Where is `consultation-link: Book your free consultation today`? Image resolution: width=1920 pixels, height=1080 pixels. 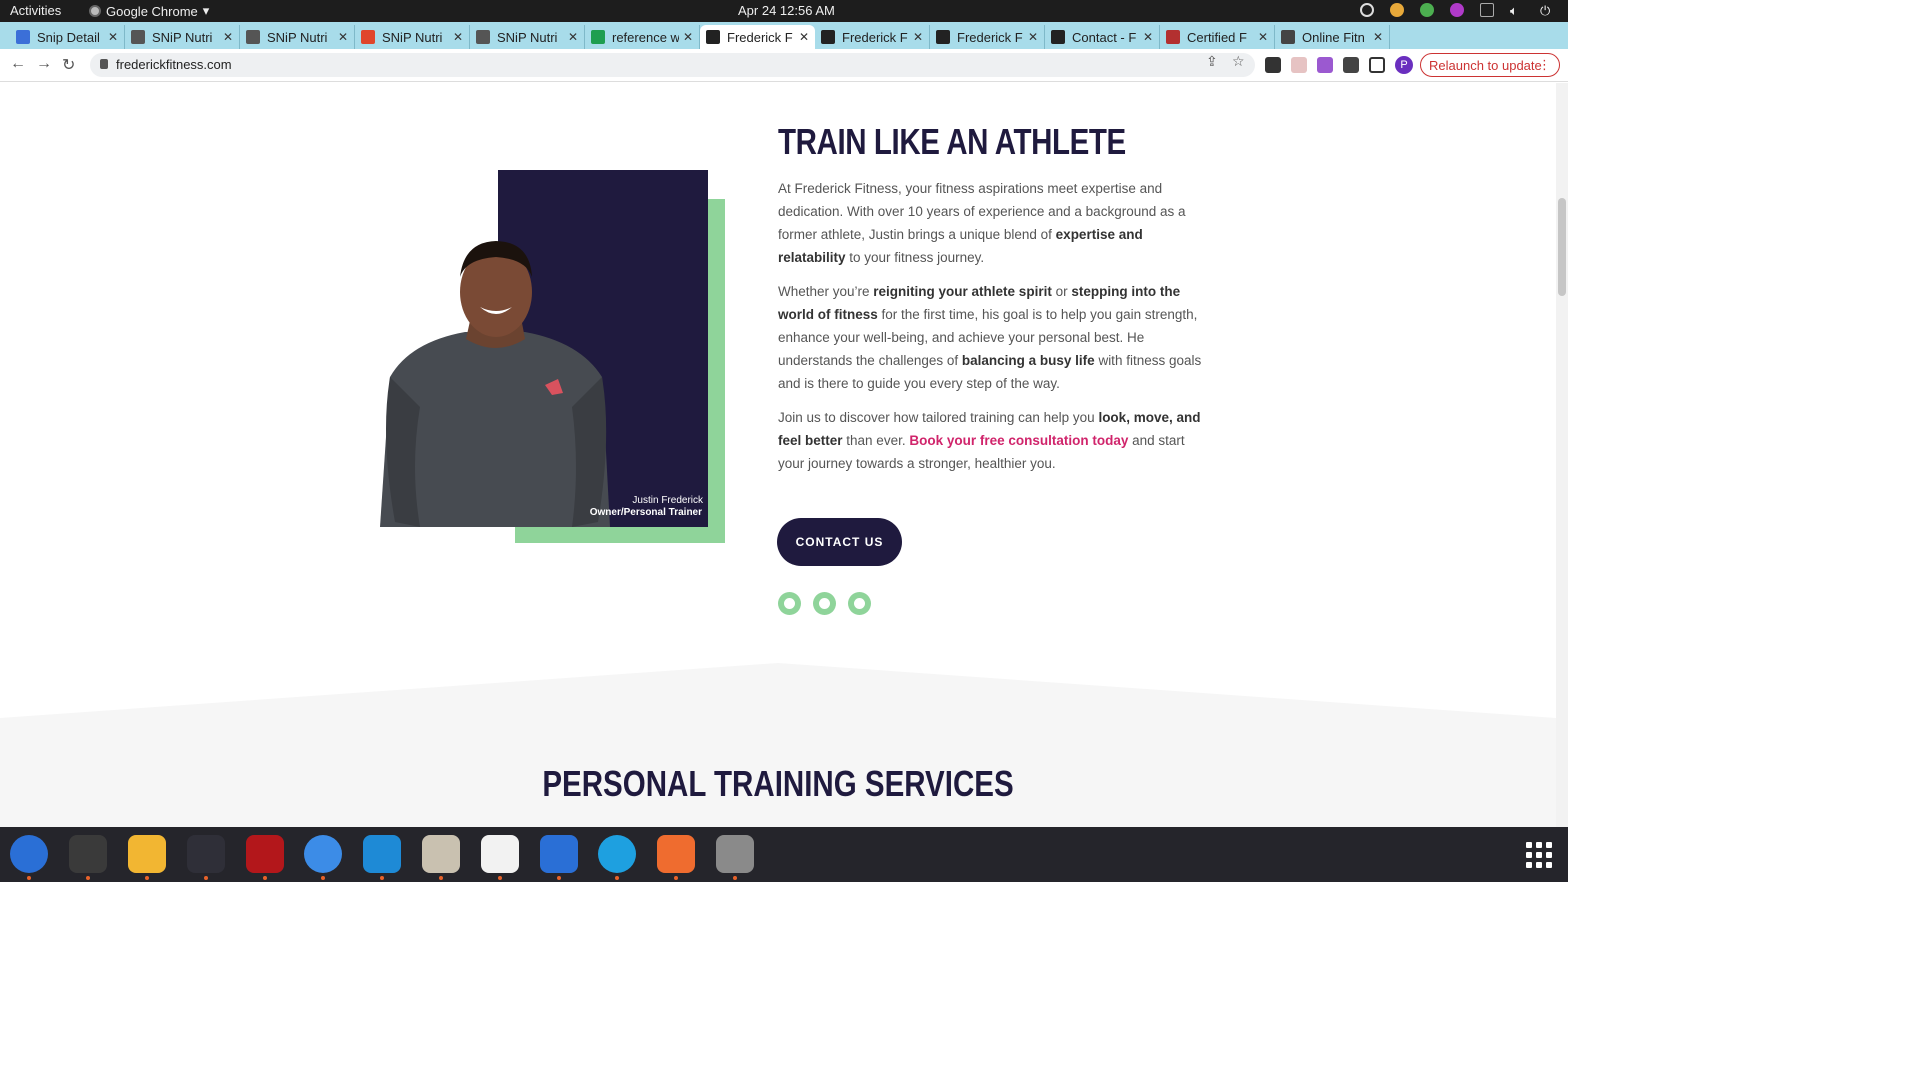 consultation-link: Book your free consultation today is located at coordinates (1018, 440).